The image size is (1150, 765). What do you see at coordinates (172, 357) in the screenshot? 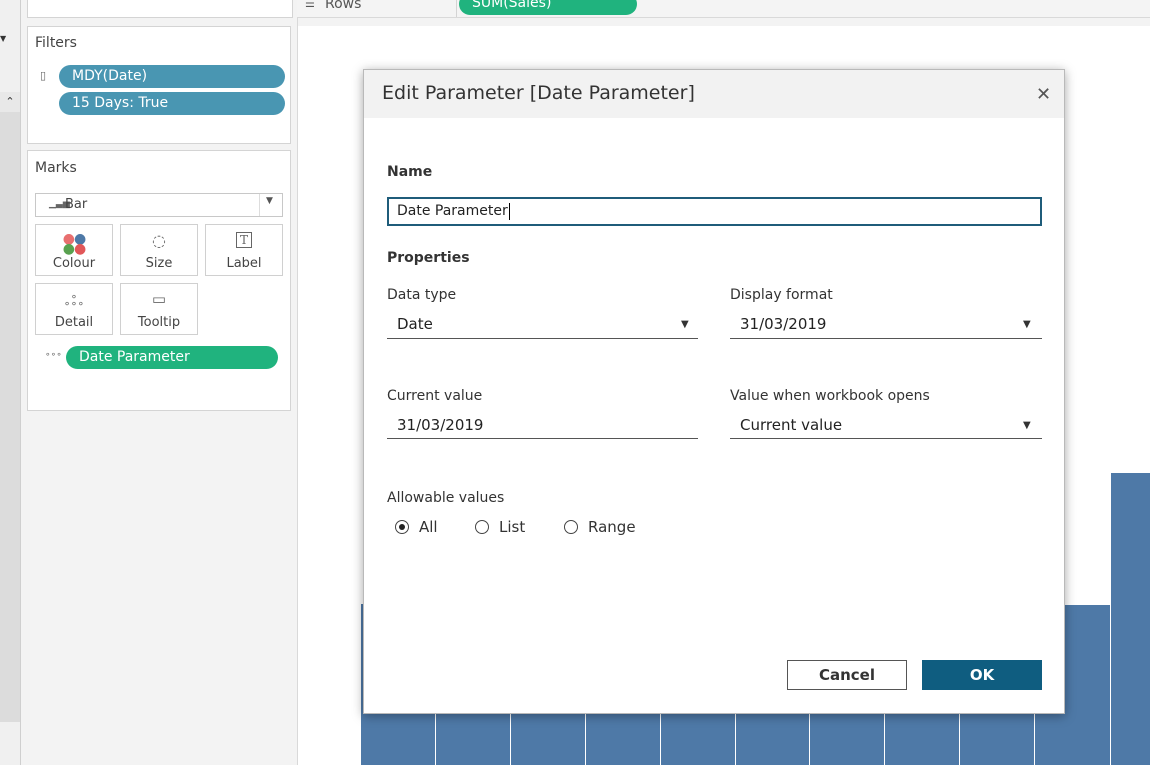
I see `detail-pill-date-parameter: Date Parameter` at bounding box center [172, 357].